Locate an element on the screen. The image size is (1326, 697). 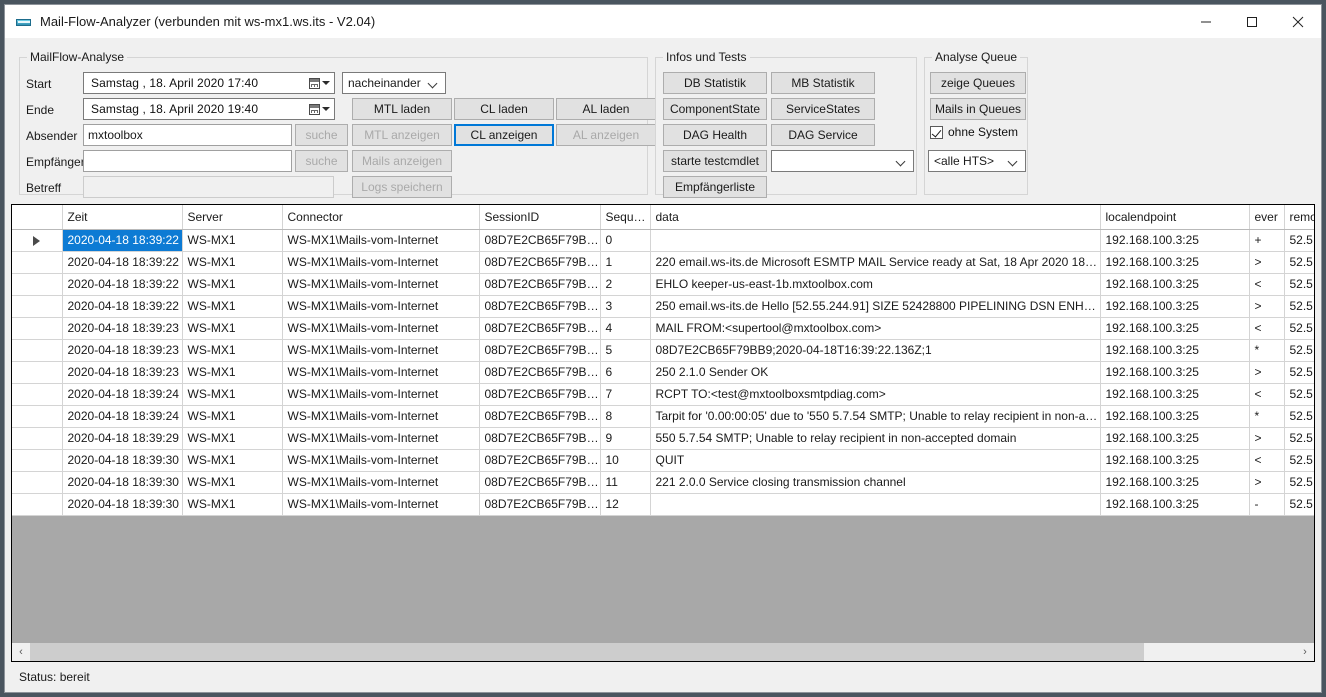
mtl-laden-button: MTL laden is located at coordinates (402, 109).